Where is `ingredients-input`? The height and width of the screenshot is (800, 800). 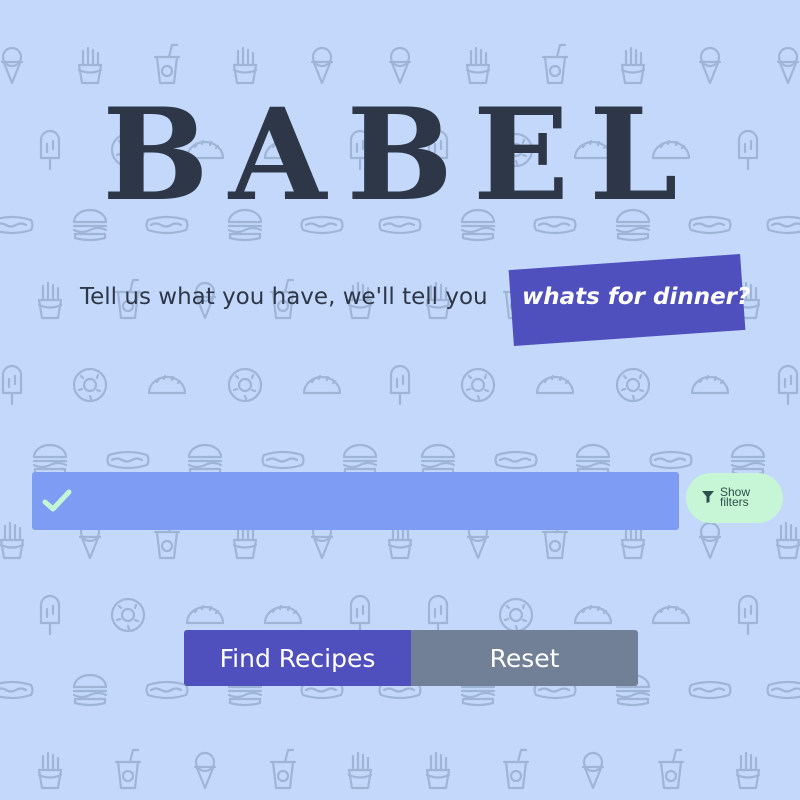 ingredients-input is located at coordinates (355, 501).